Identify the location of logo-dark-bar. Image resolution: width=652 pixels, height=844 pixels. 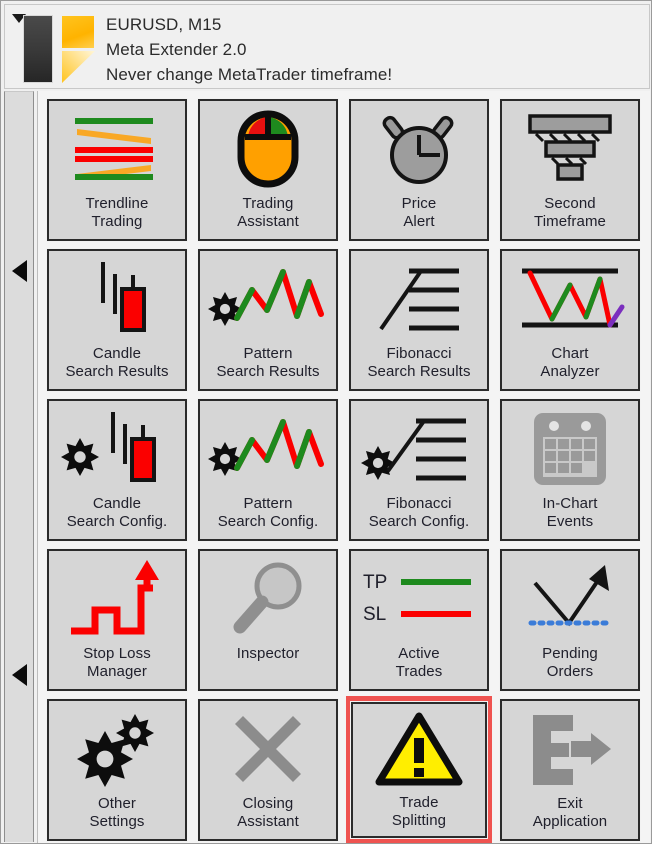
(38, 49).